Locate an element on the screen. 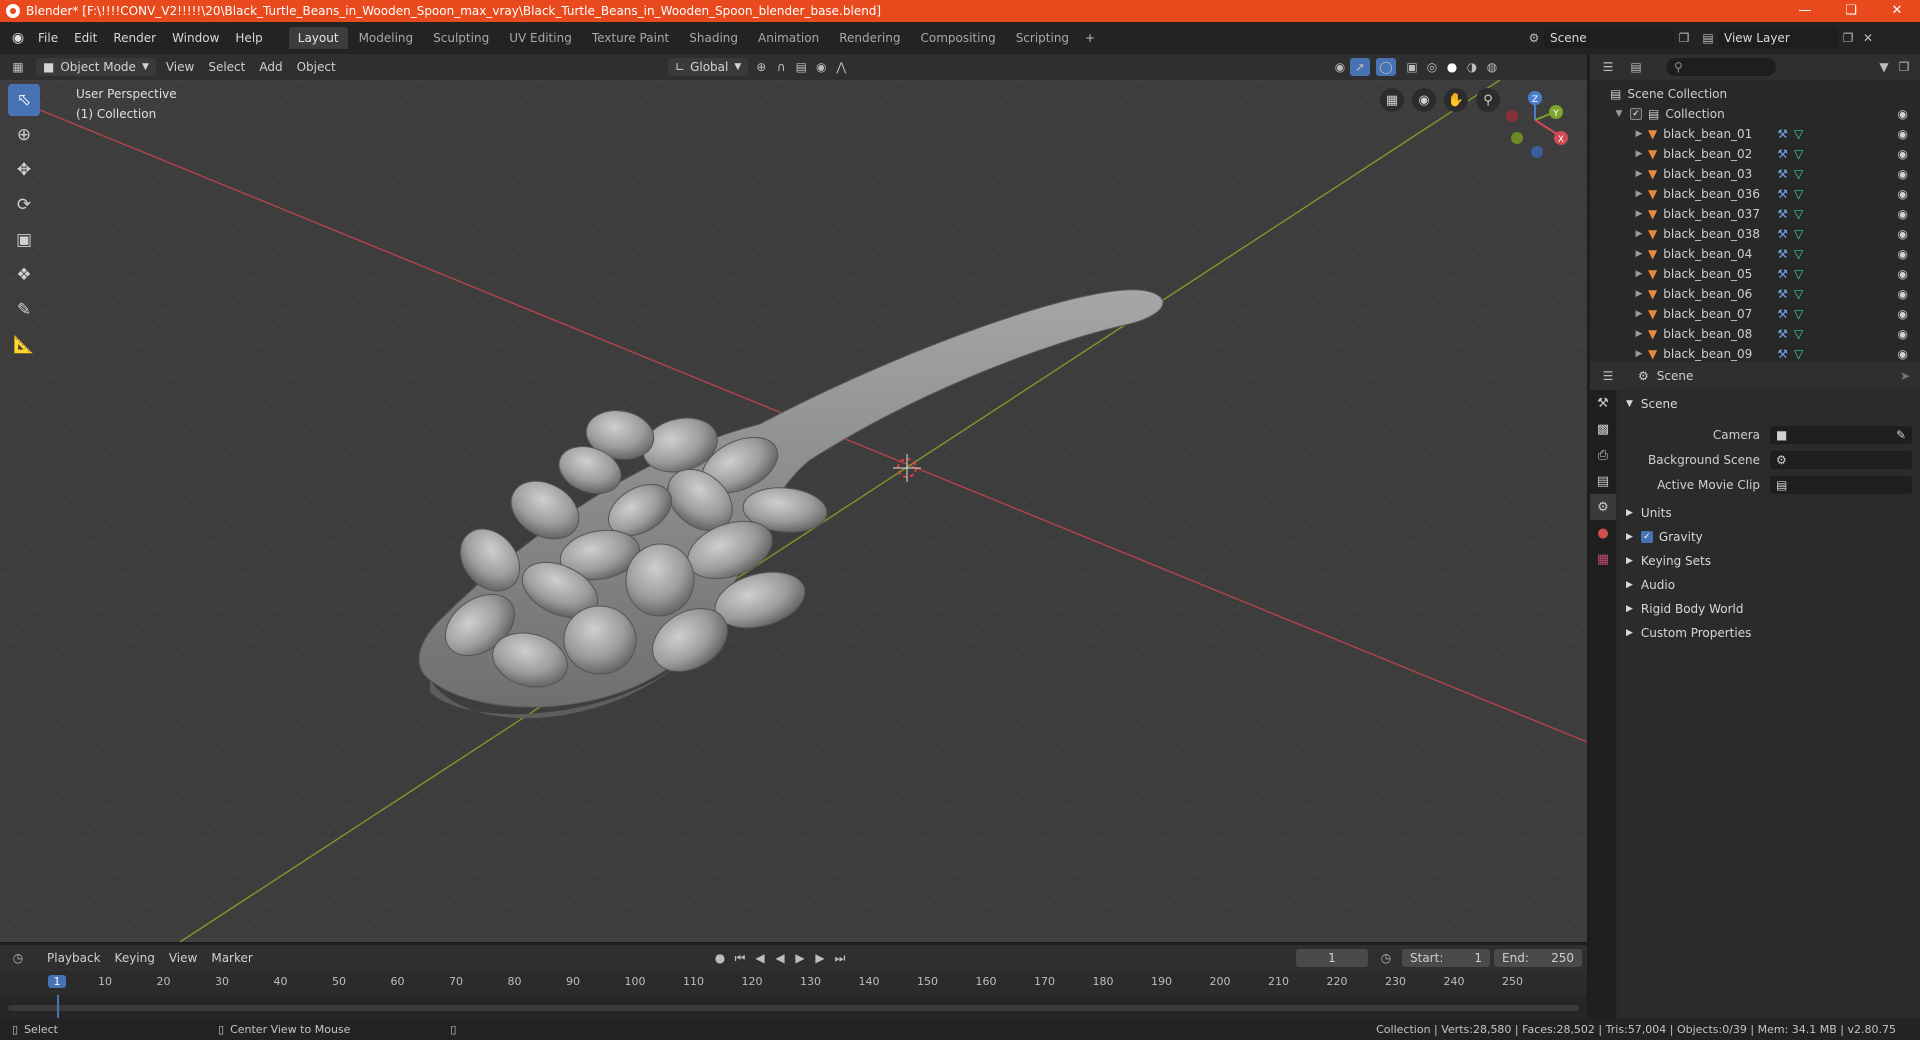 The image size is (1920, 1040). new-collection-icon: ❐ is located at coordinates (1904, 67).